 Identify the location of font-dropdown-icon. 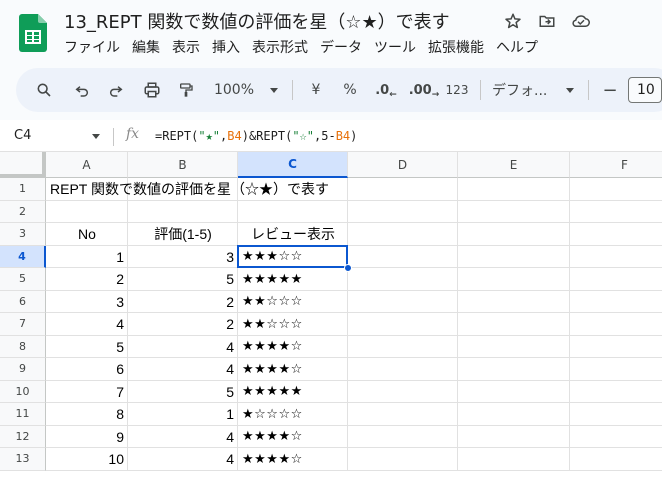
(570, 90).